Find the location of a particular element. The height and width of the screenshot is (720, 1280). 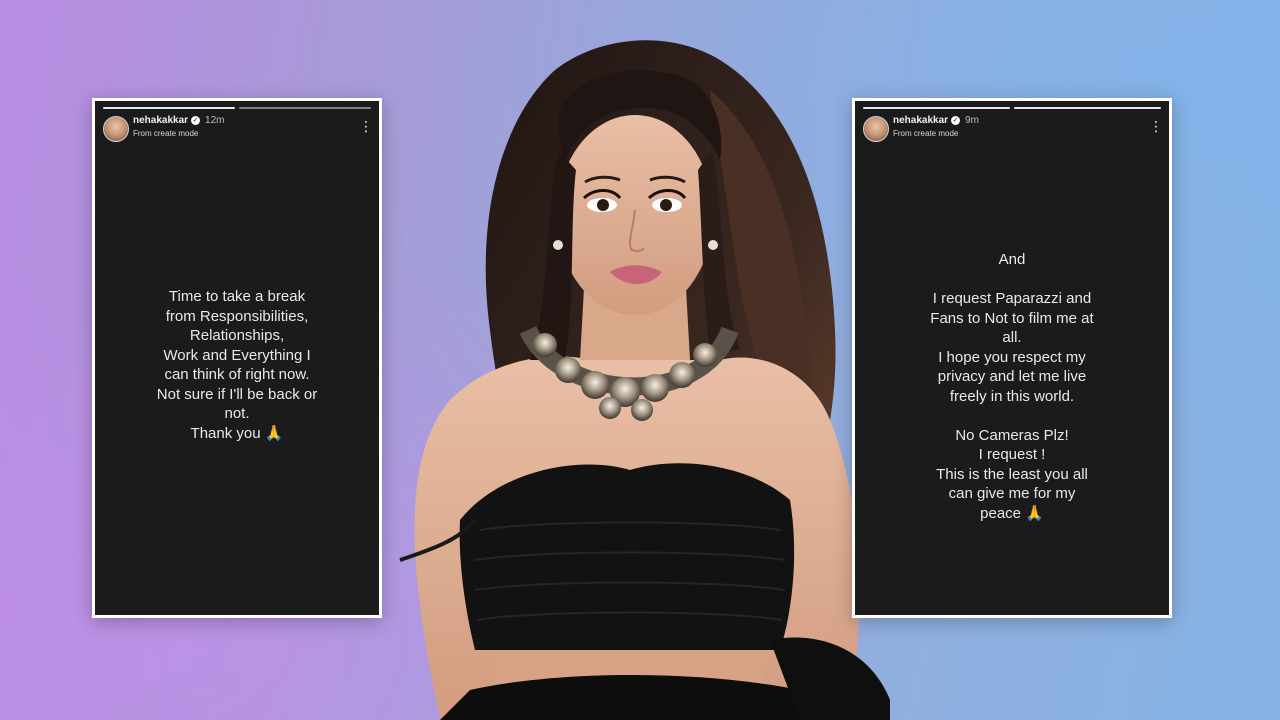

story-line: privacy and let me live is located at coordinates (1012, 376).